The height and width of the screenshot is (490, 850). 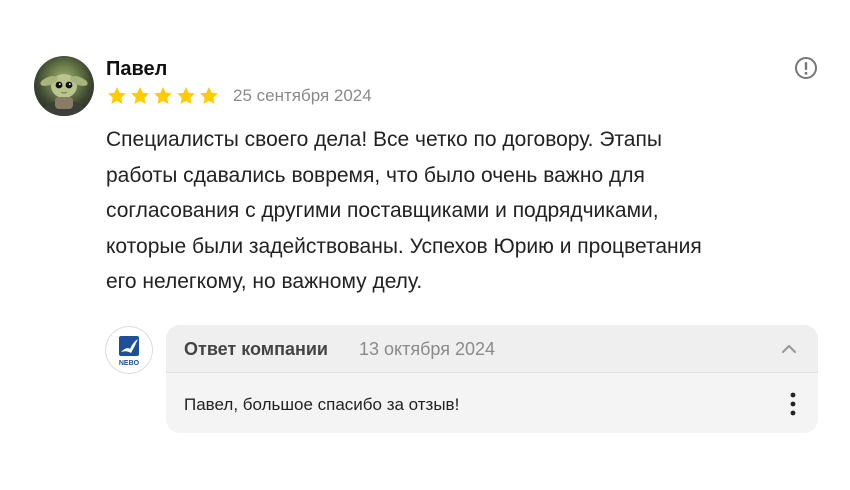 What do you see at coordinates (129, 363) in the screenshot?
I see `company-logo-text: NEBO` at bounding box center [129, 363].